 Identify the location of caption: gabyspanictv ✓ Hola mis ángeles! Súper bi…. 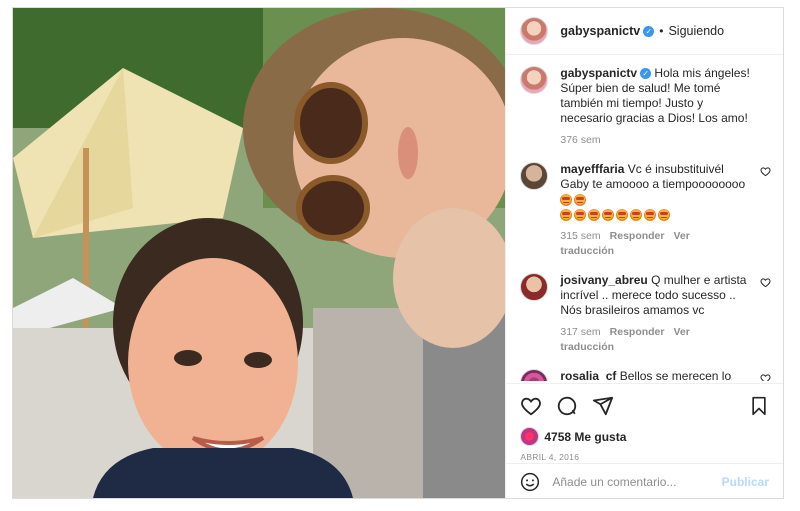
(646, 107).